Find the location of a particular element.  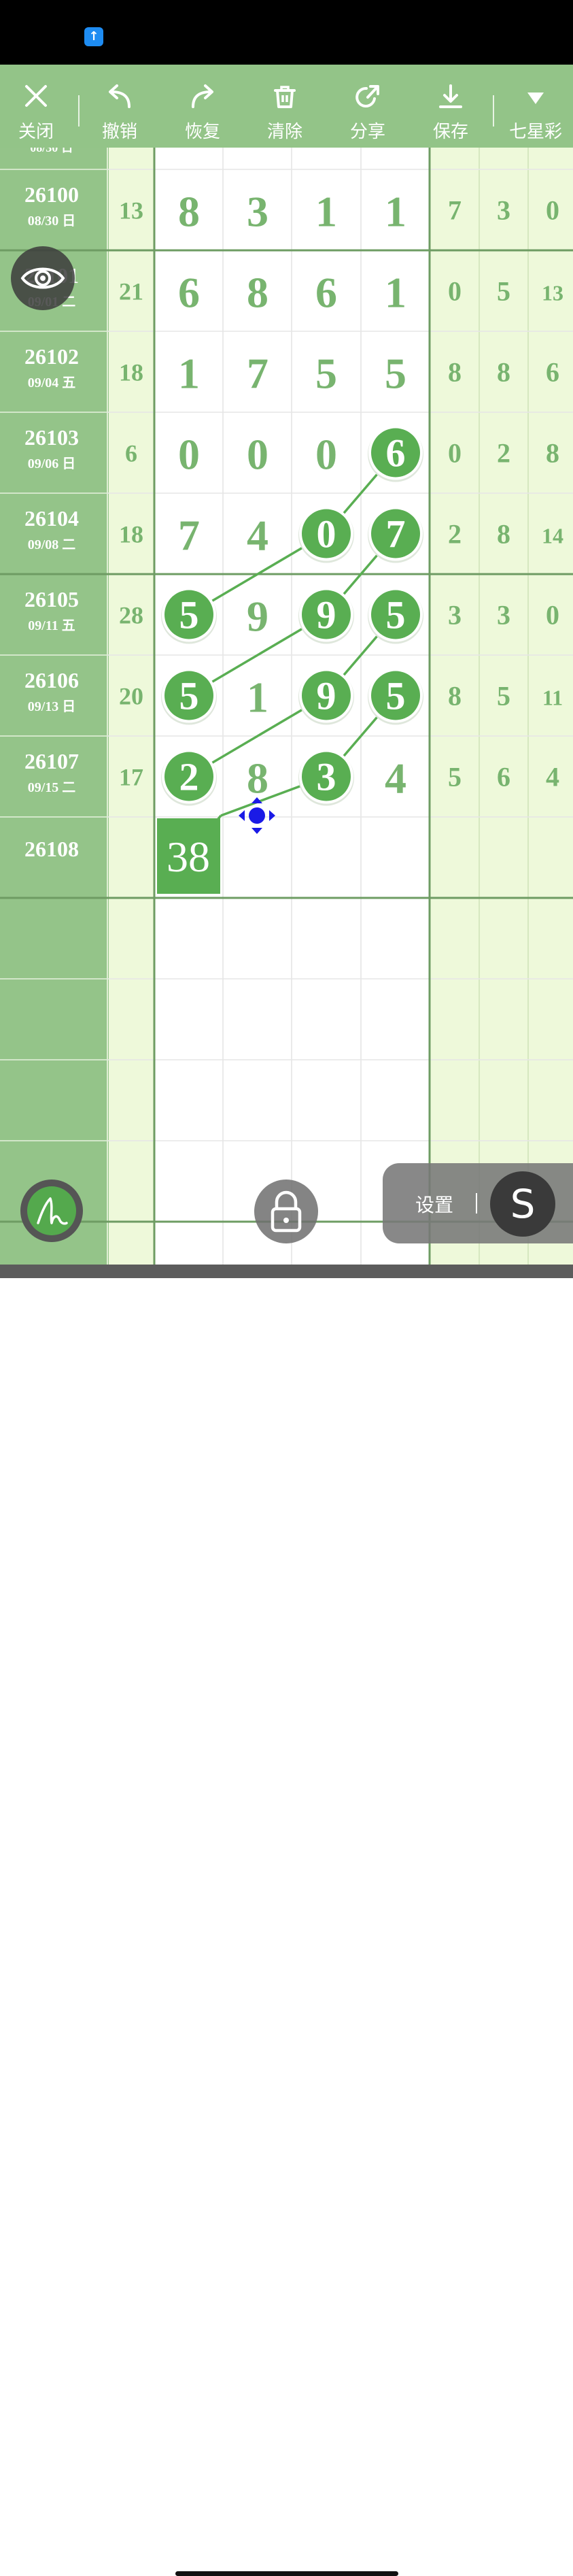

digit-value: 3 is located at coordinates (257, 212).